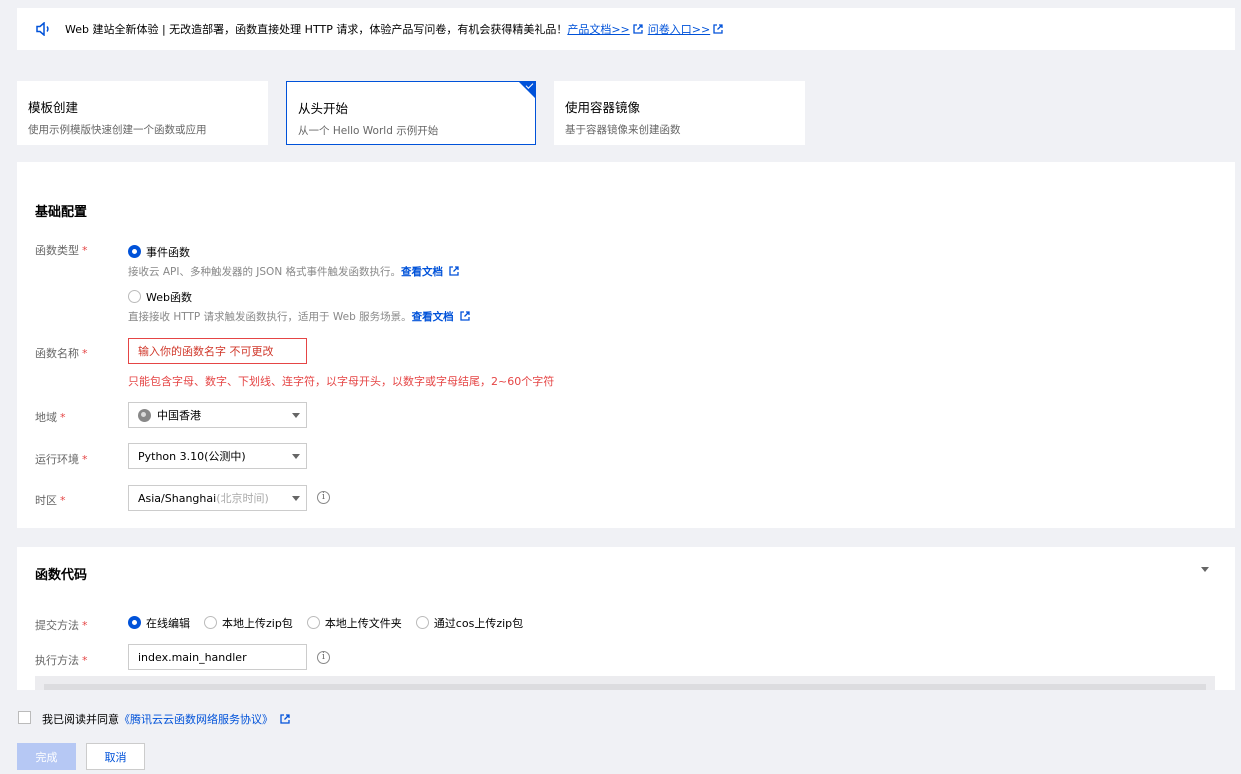  I want to click on docs-link: 产品文档>>, so click(598, 29).